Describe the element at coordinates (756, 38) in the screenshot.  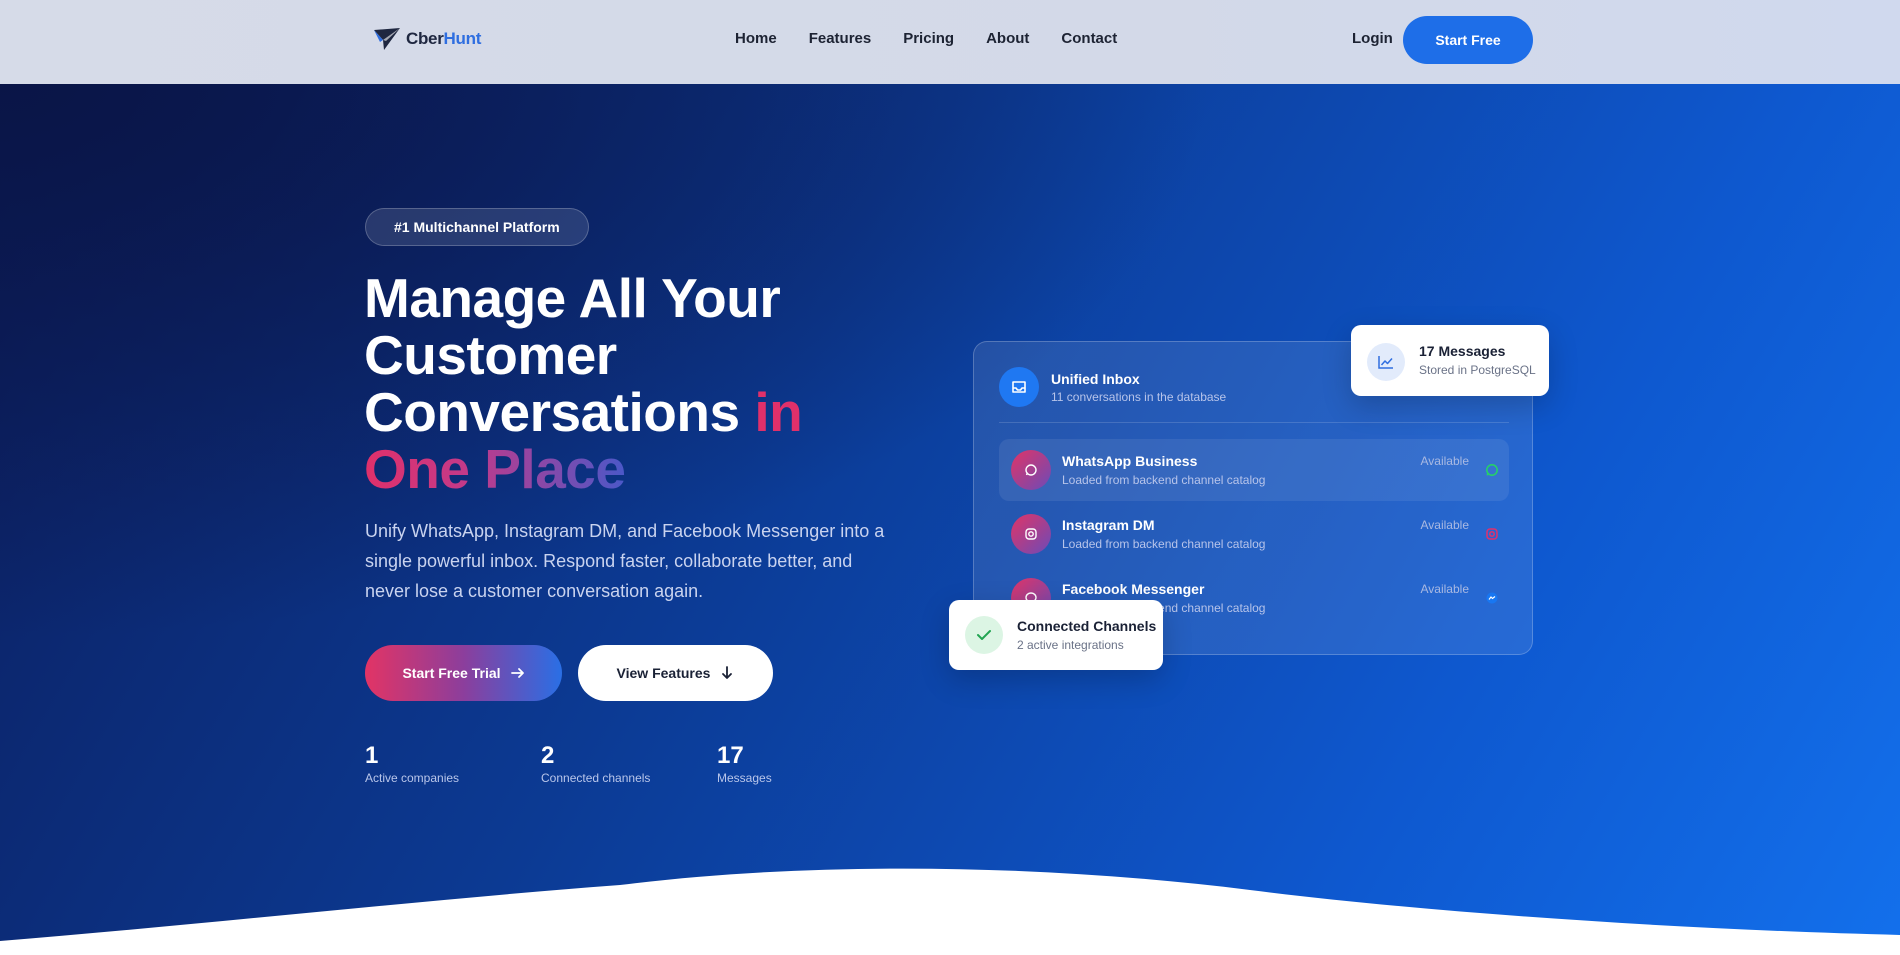
I see `nav-home-link: Home` at that location.